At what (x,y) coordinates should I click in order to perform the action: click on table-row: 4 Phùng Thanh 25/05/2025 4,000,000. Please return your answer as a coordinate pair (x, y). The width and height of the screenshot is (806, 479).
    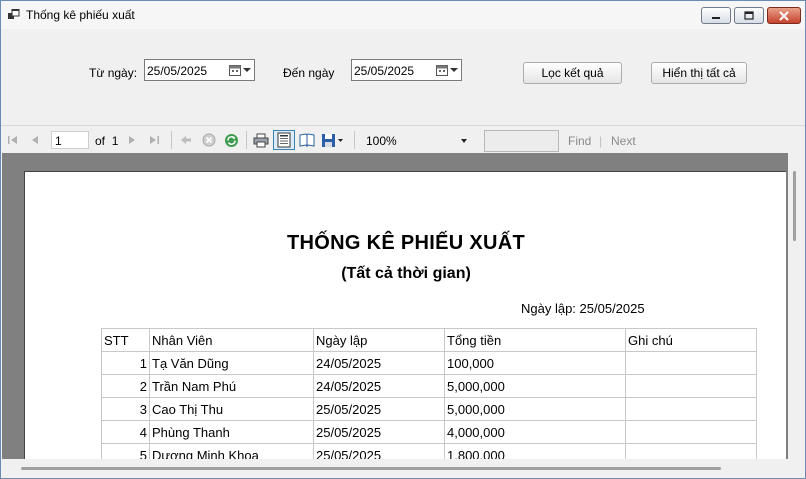
    Looking at the image, I should click on (429, 432).